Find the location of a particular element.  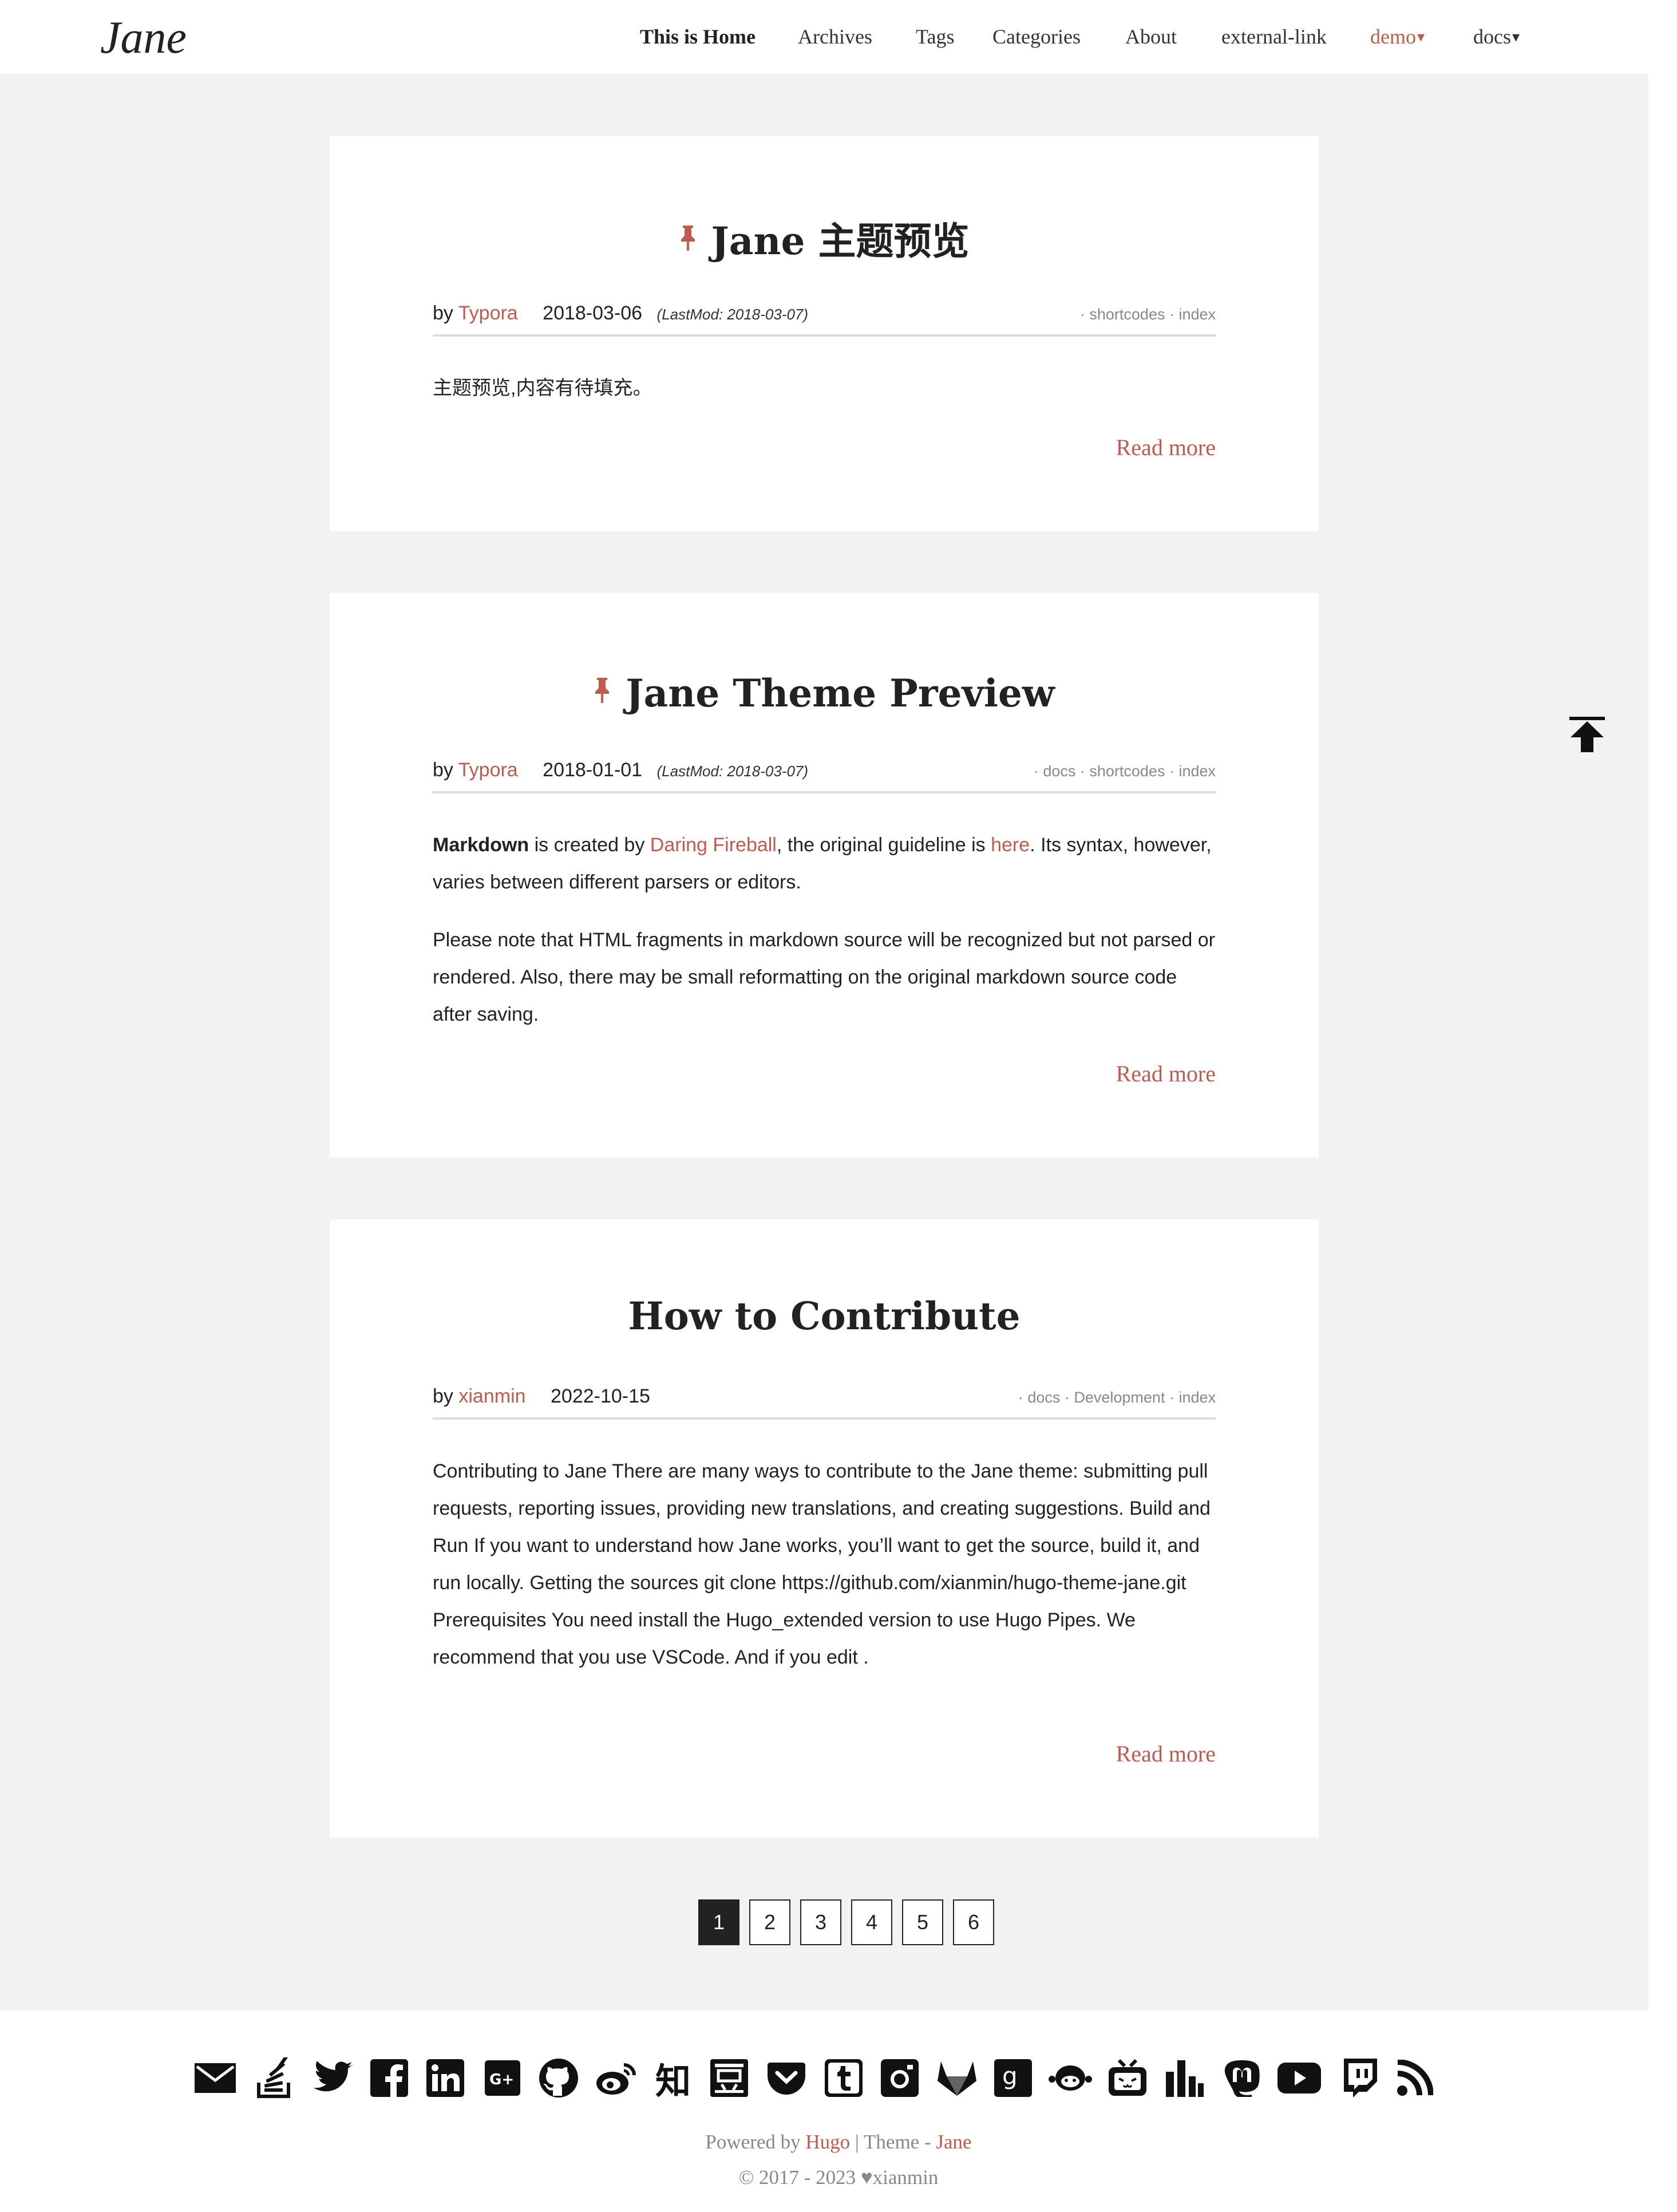

nav-item-archives: Archives is located at coordinates (835, 36).